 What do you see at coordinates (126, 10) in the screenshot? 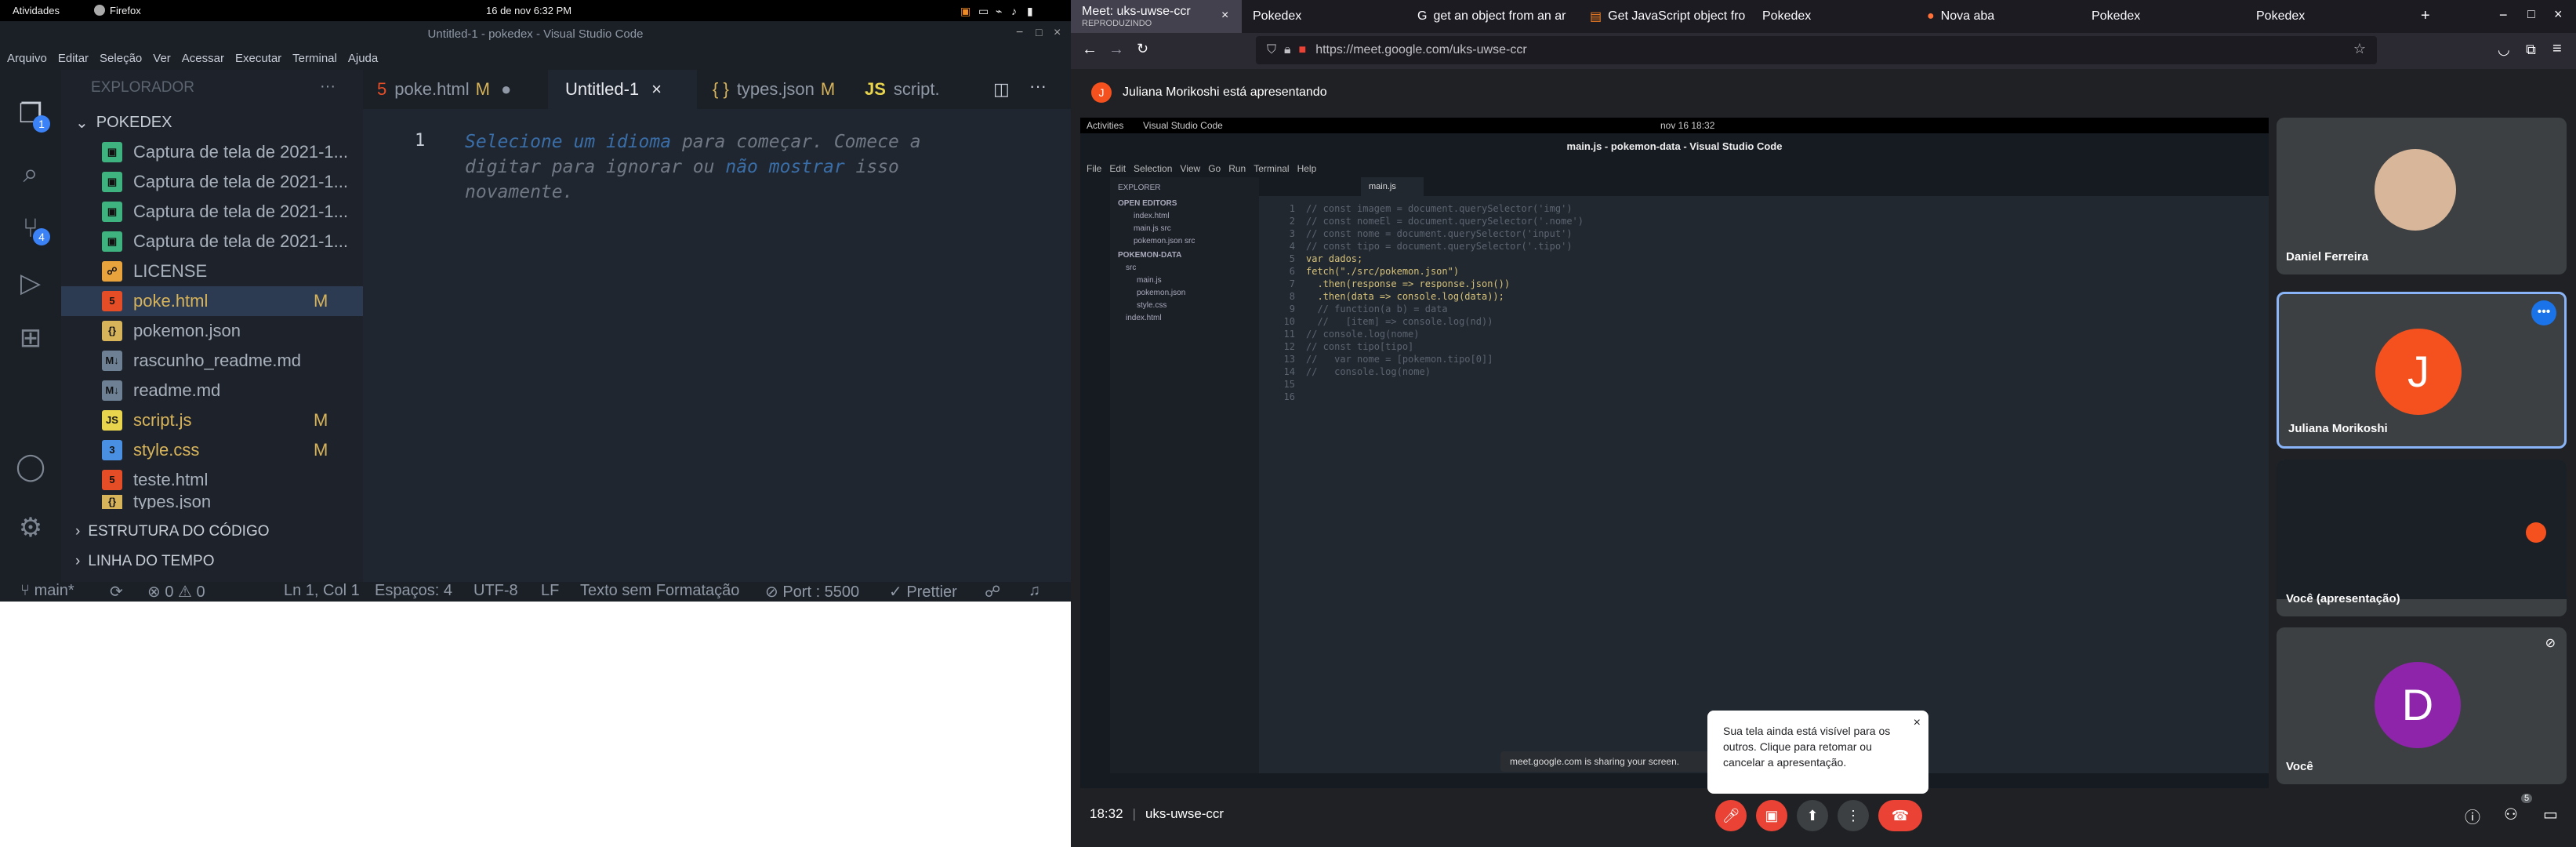
I see `app-menu: Firefox` at bounding box center [126, 10].